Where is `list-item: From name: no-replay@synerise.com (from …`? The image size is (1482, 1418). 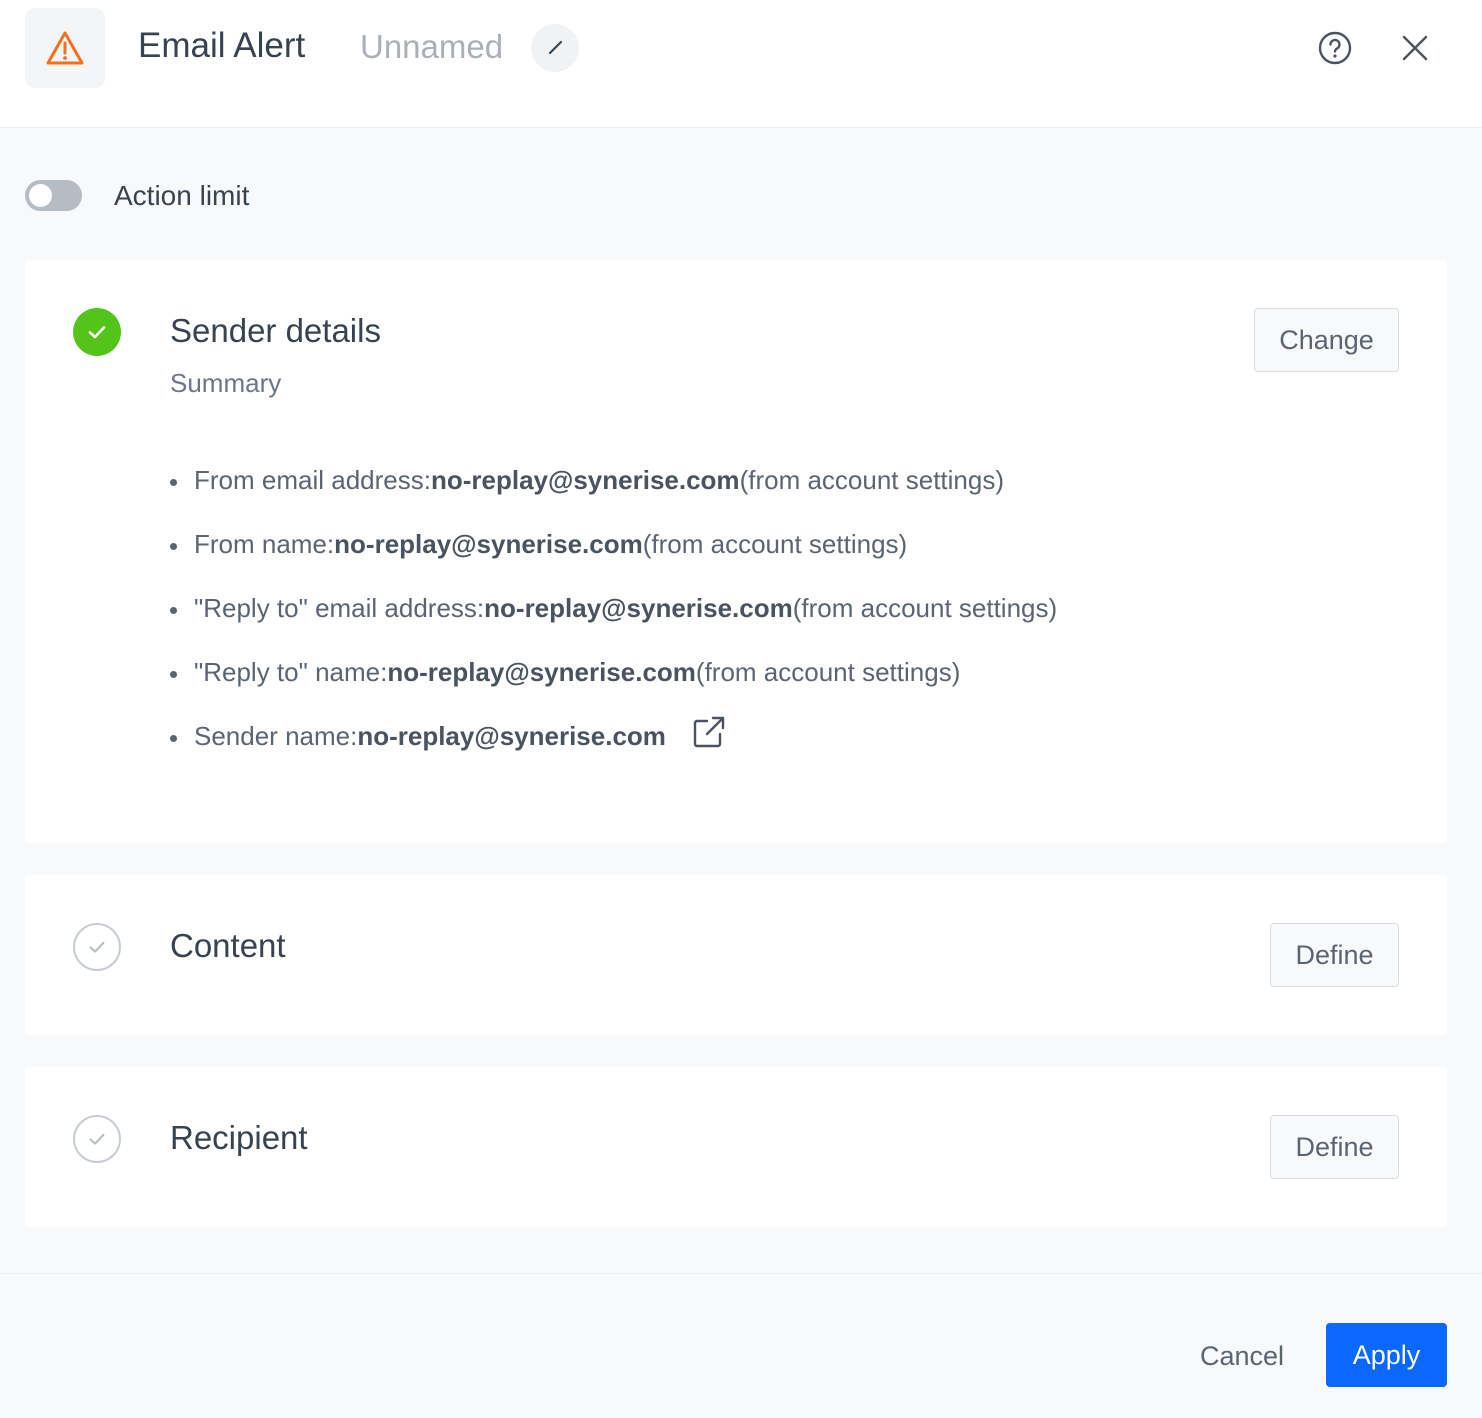
list-item: From name: no-replay@synerise.com (from … is located at coordinates (613, 561).